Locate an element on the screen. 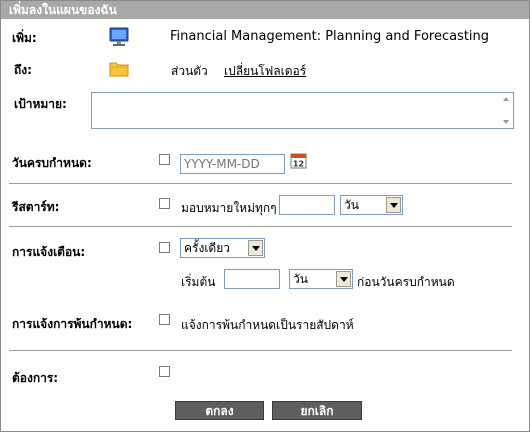 The width and height of the screenshot is (530, 432). to-label: ถึง: is located at coordinates (23, 70).